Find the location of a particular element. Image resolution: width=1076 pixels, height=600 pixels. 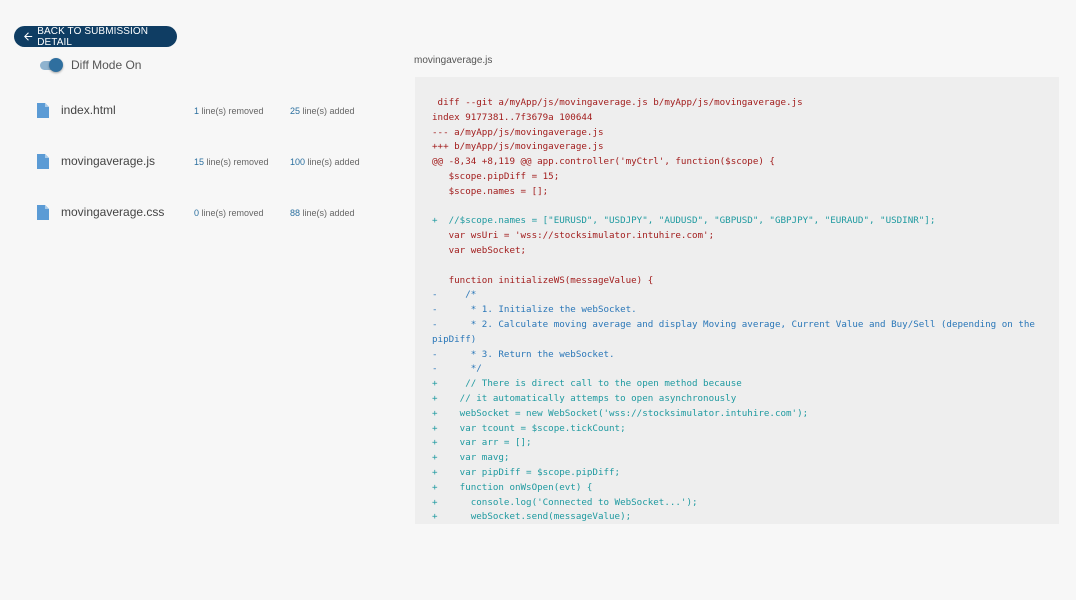

arrow-left-icon is located at coordinates (28, 36).